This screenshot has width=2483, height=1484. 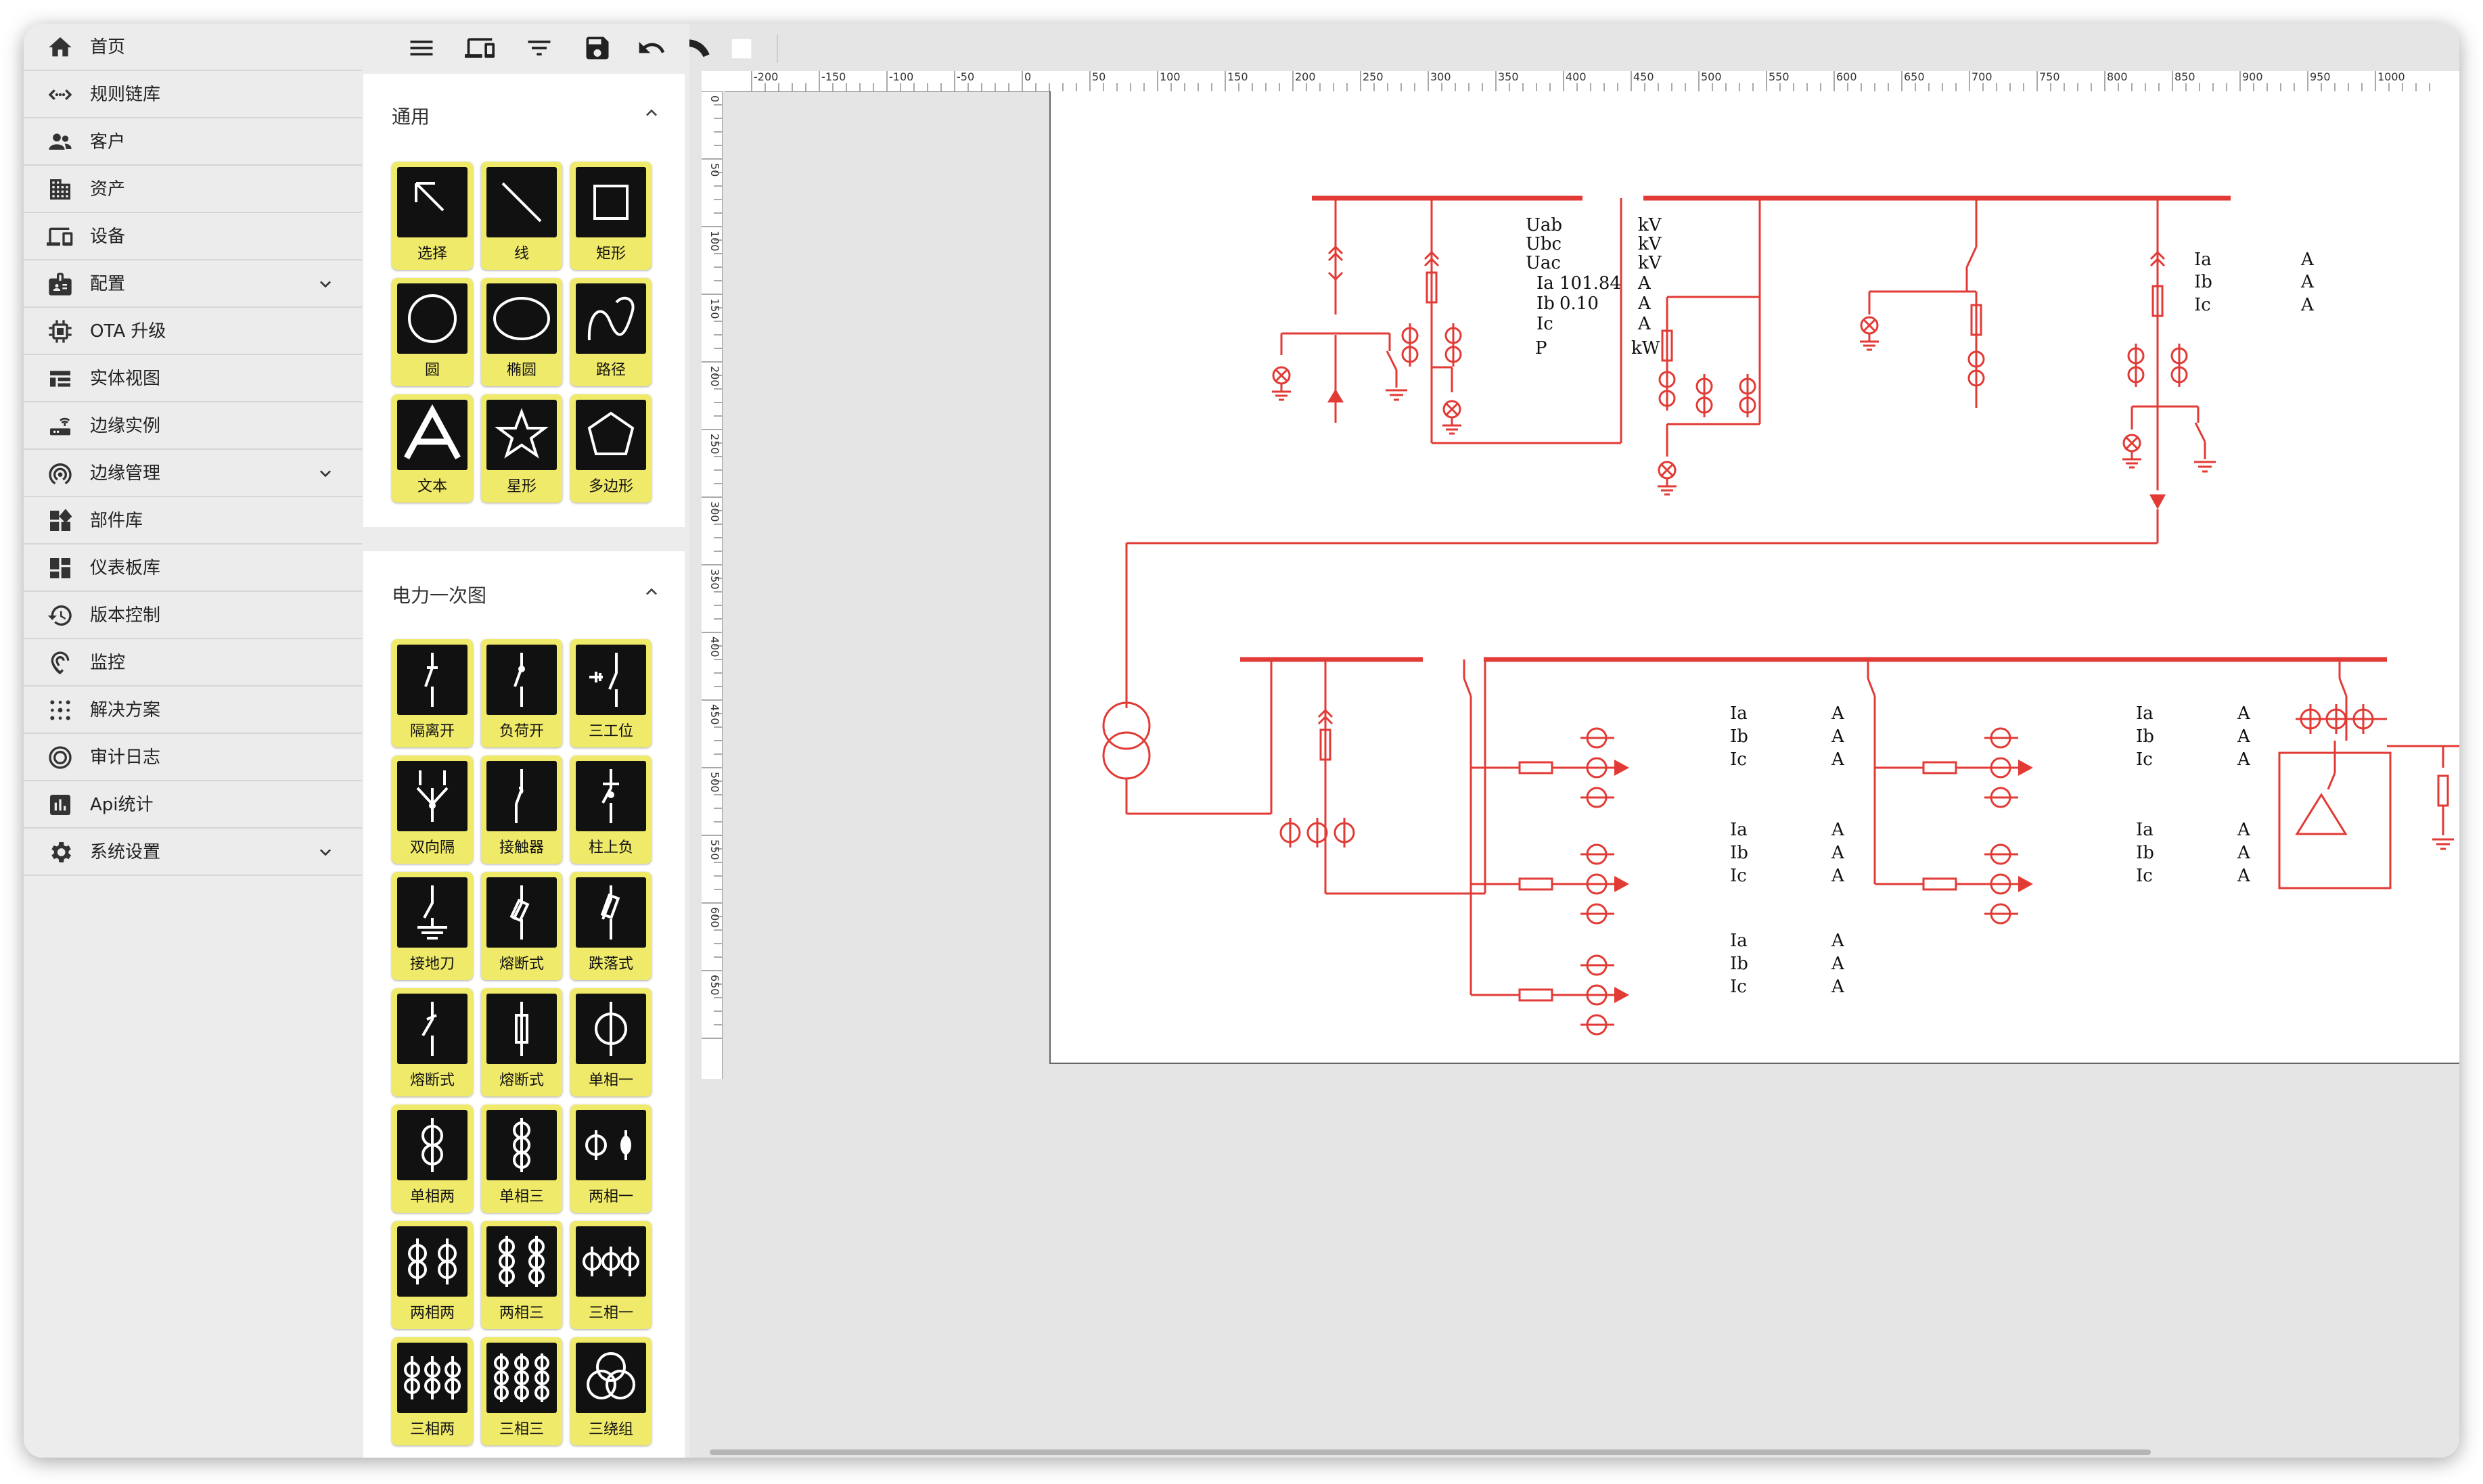 What do you see at coordinates (433, 1275) in the screenshot?
I see `tool-two-phase-two-ct: 两相两` at bounding box center [433, 1275].